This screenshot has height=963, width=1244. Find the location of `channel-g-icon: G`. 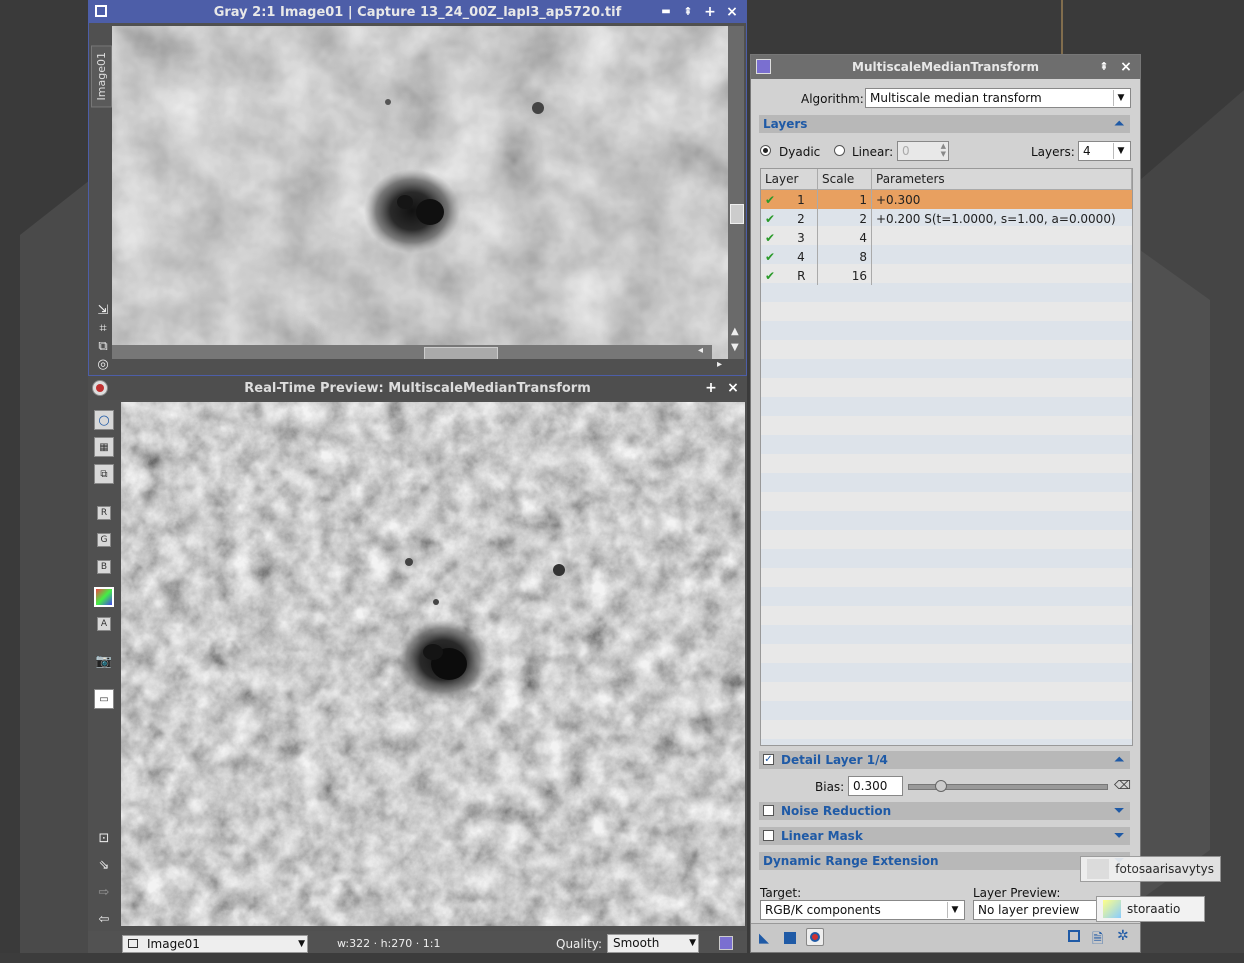

channel-g-icon: G is located at coordinates (104, 540).